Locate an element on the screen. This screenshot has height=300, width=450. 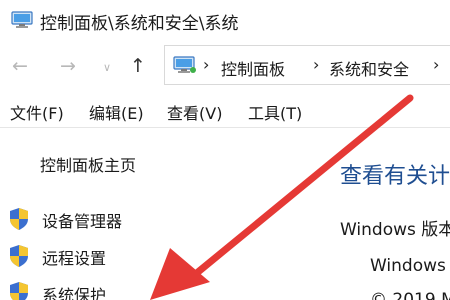
sidebar-item-remote-settings: 远程设置 is located at coordinates (103, 255).